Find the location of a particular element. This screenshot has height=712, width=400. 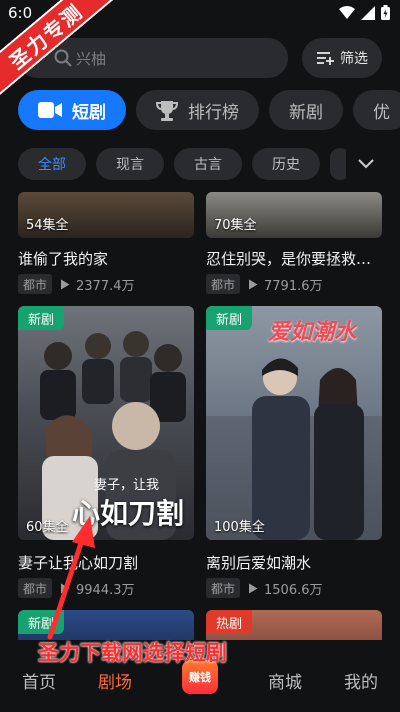

drama-meta: 都市 2377.4万 is located at coordinates (76, 284).